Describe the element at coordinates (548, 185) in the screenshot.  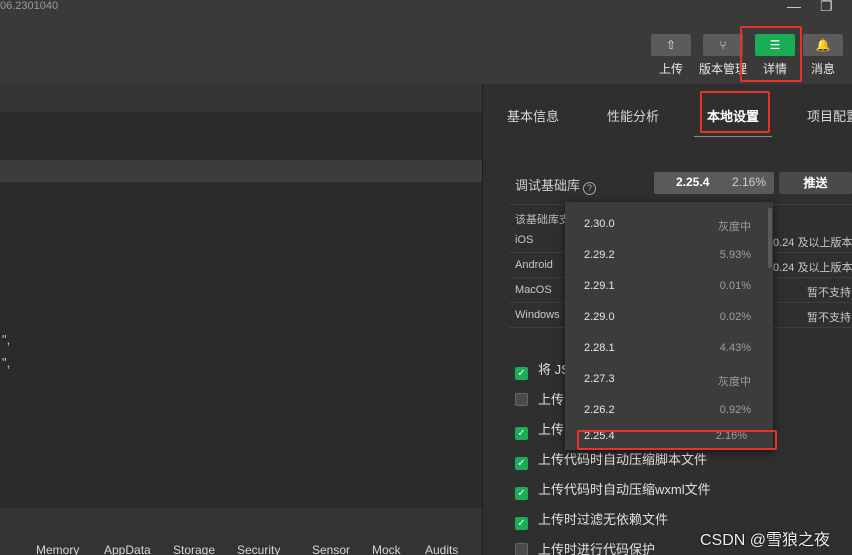
I see `debug-lib-label: 调试基础库` at that location.